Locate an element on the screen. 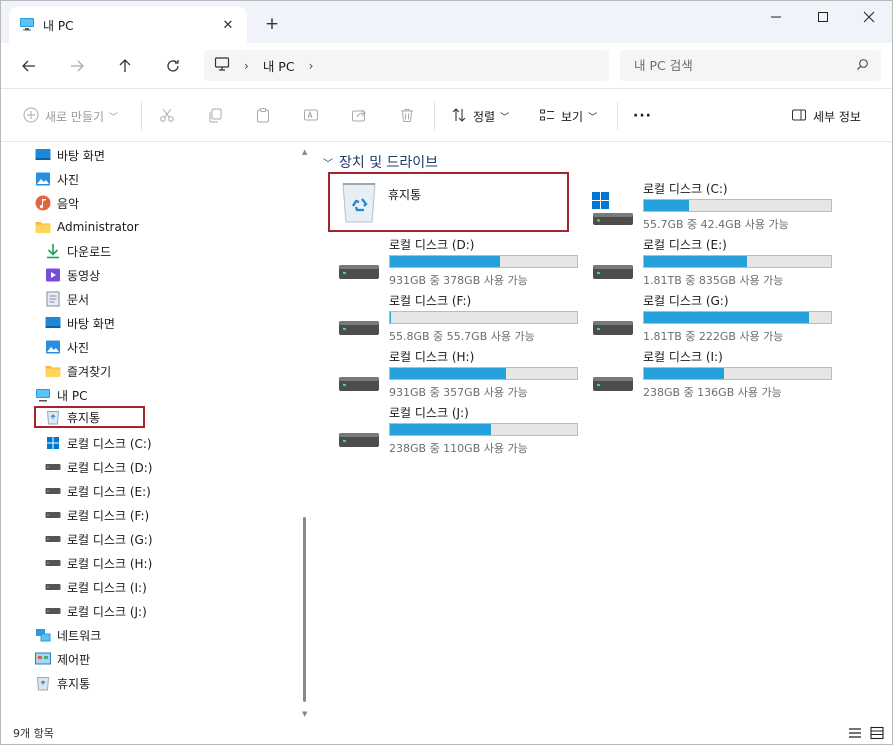  drive-name: 로컬 디스크 (E:) is located at coordinates (685, 245).